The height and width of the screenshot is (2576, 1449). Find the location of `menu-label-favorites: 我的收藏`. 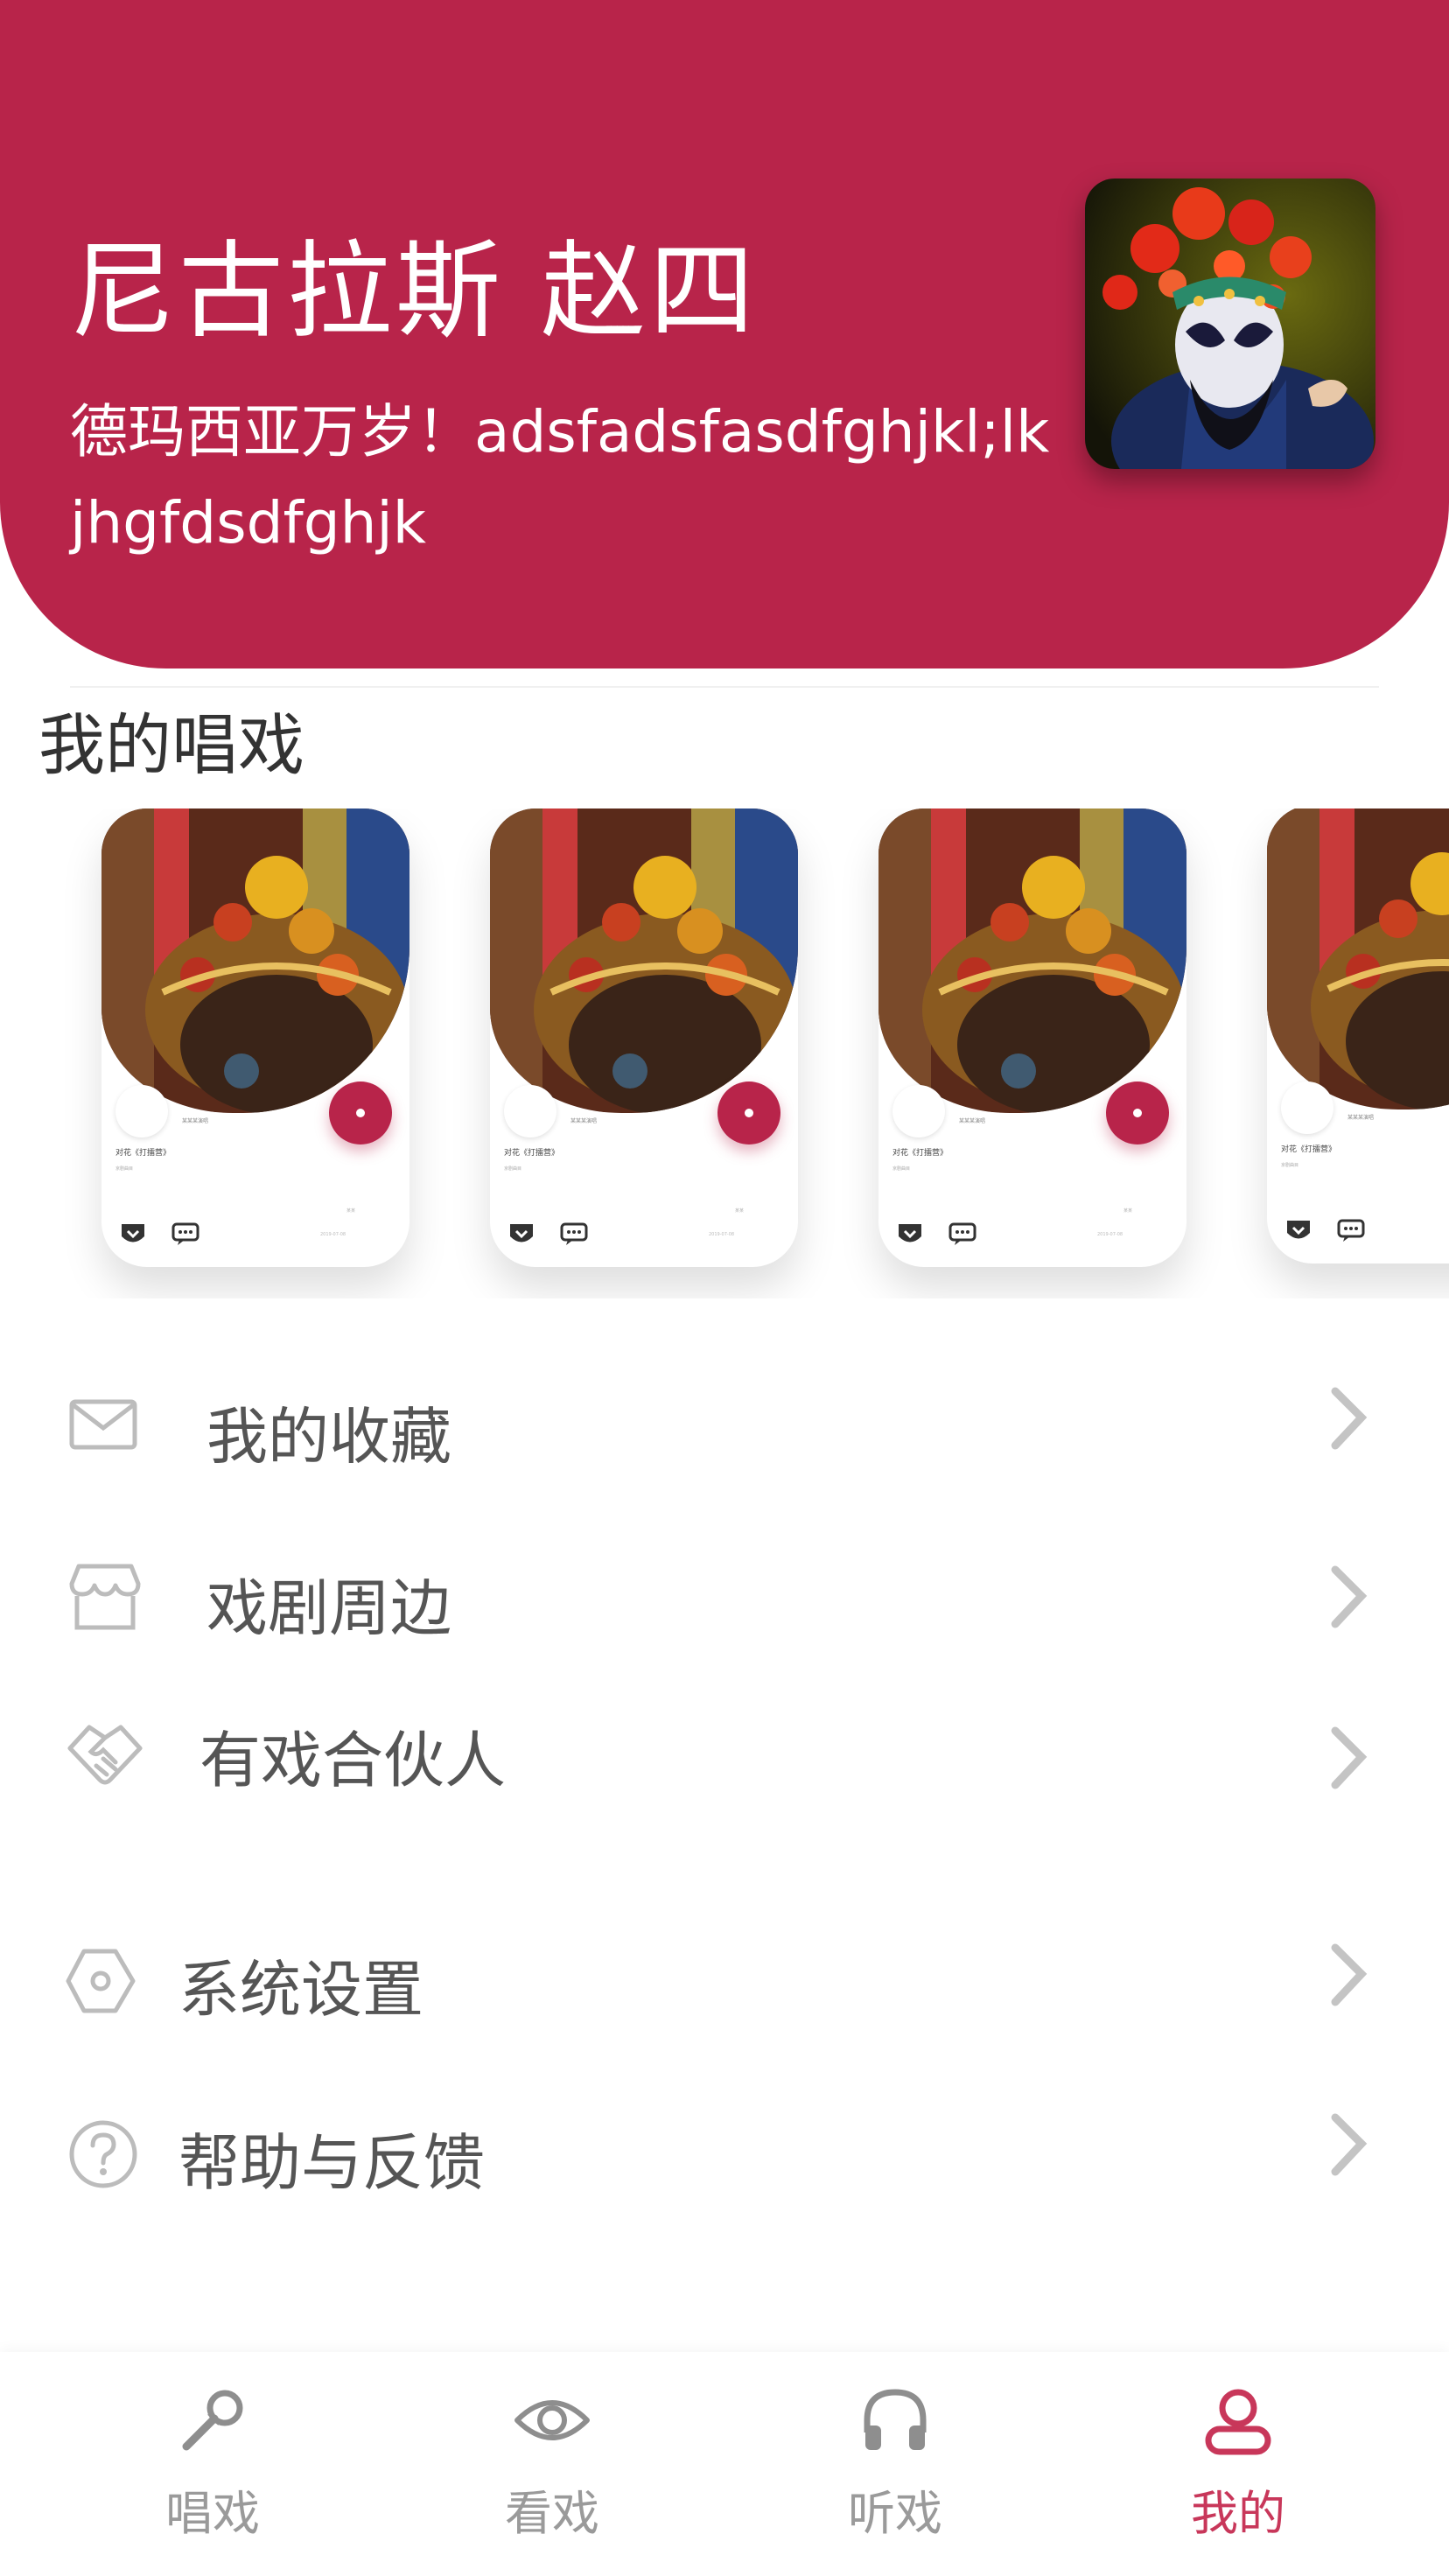

menu-label-favorites: 我的收藏 is located at coordinates (329, 1437).